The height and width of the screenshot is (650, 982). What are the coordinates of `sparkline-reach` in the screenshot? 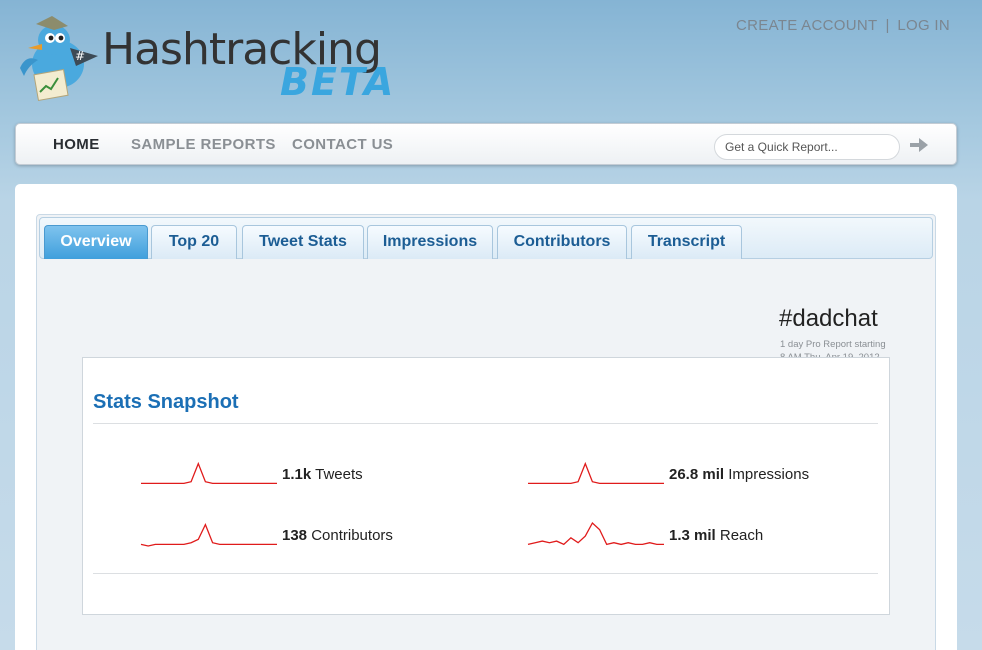 It's located at (595, 533).